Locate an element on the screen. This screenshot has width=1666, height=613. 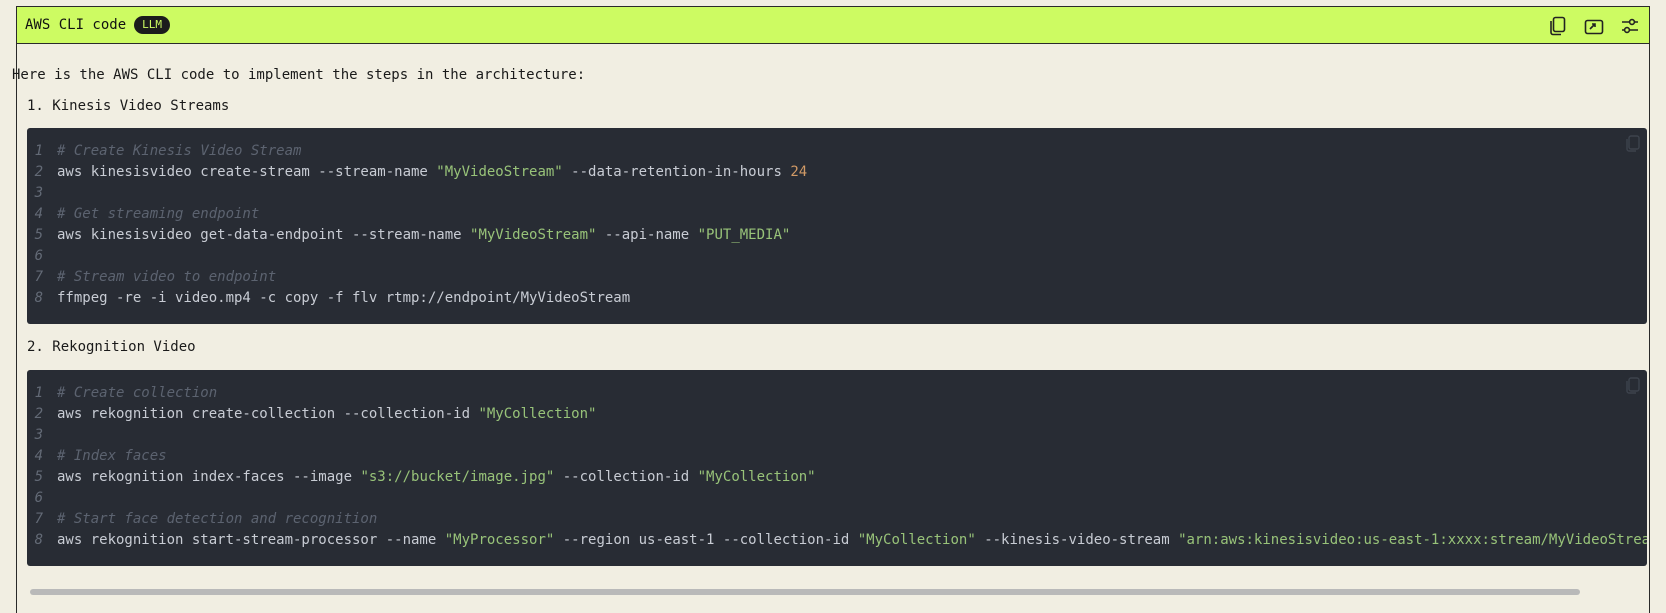
share-icon is located at coordinates (1594, 26).